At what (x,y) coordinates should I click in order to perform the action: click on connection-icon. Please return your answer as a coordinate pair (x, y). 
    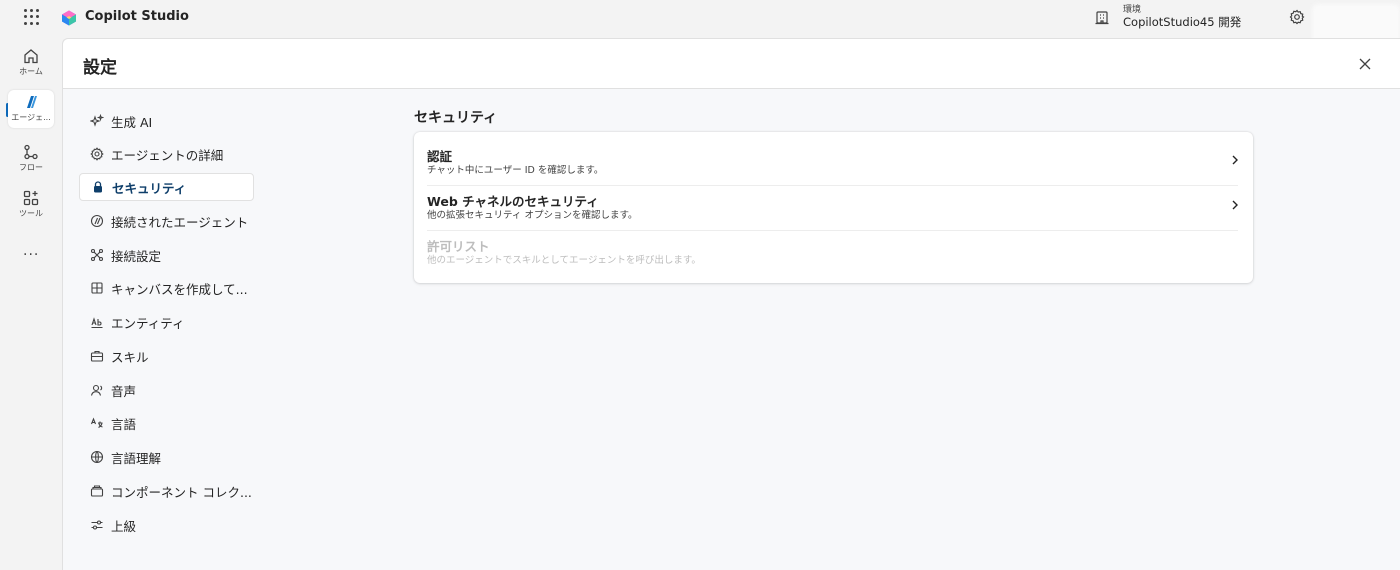
    Looking at the image, I should click on (97, 255).